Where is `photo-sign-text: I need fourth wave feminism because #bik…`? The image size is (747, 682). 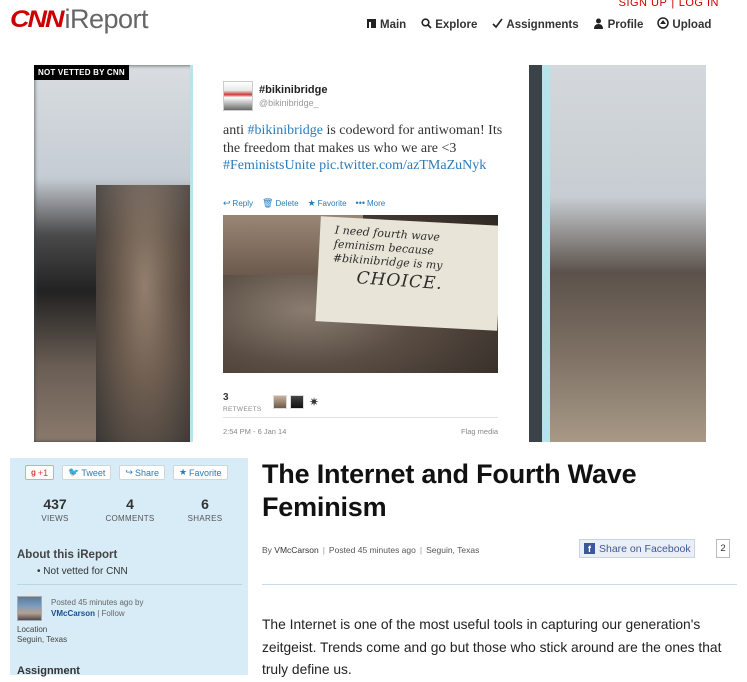 photo-sign-text: I need fourth wave feminism because #bik… is located at coordinates (413, 259).